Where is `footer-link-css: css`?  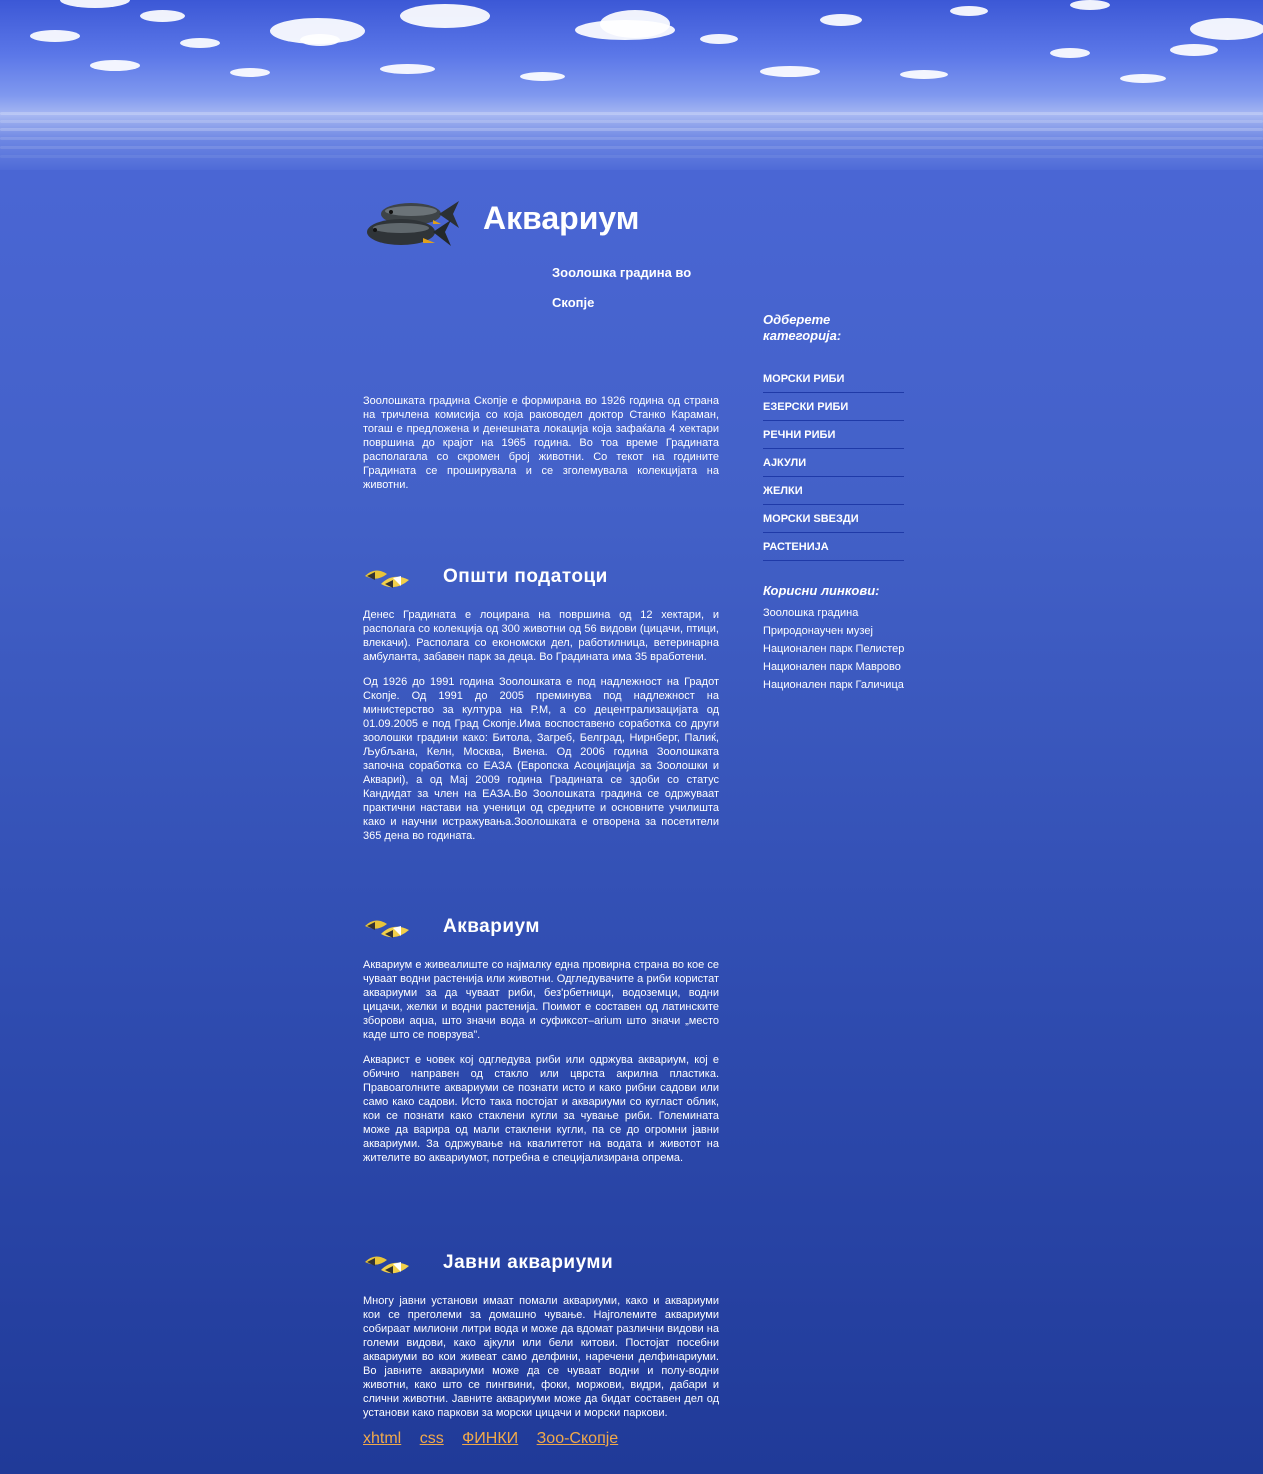
footer-link-css: css is located at coordinates (432, 1438).